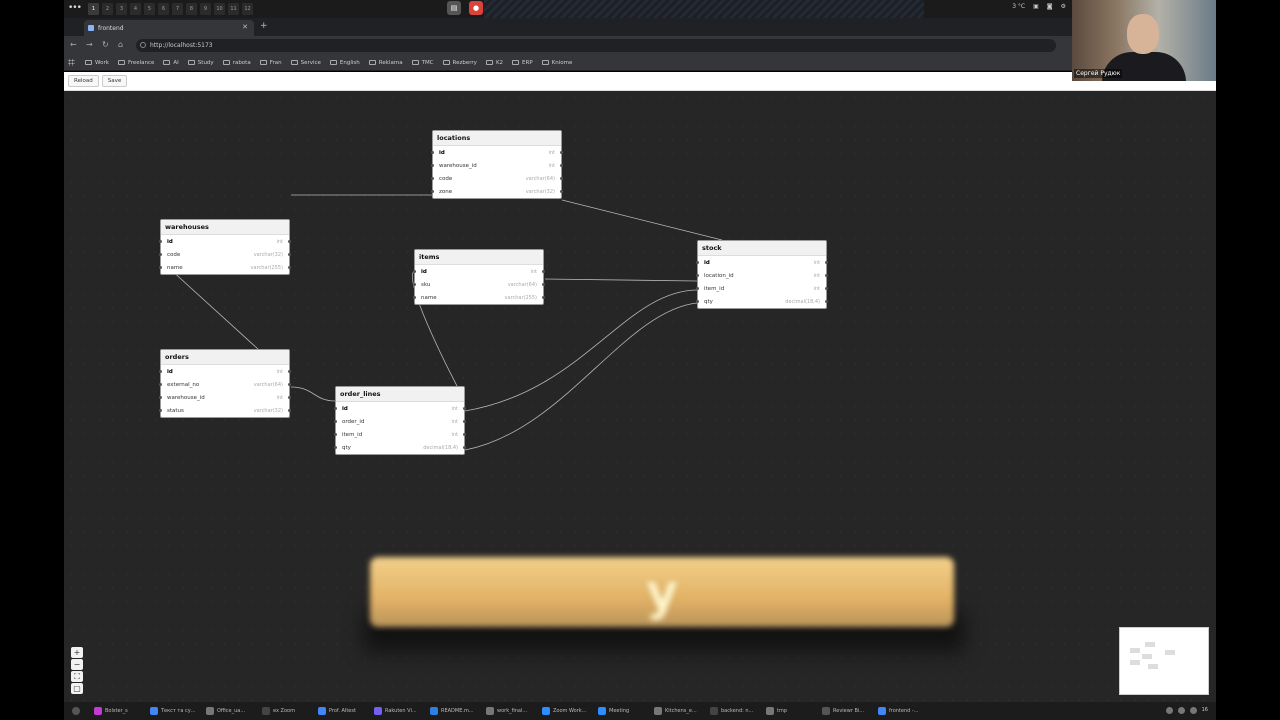 Image resolution: width=1280 pixels, height=720 pixels. What do you see at coordinates (762, 248) in the screenshot?
I see `table-header: stock` at bounding box center [762, 248].